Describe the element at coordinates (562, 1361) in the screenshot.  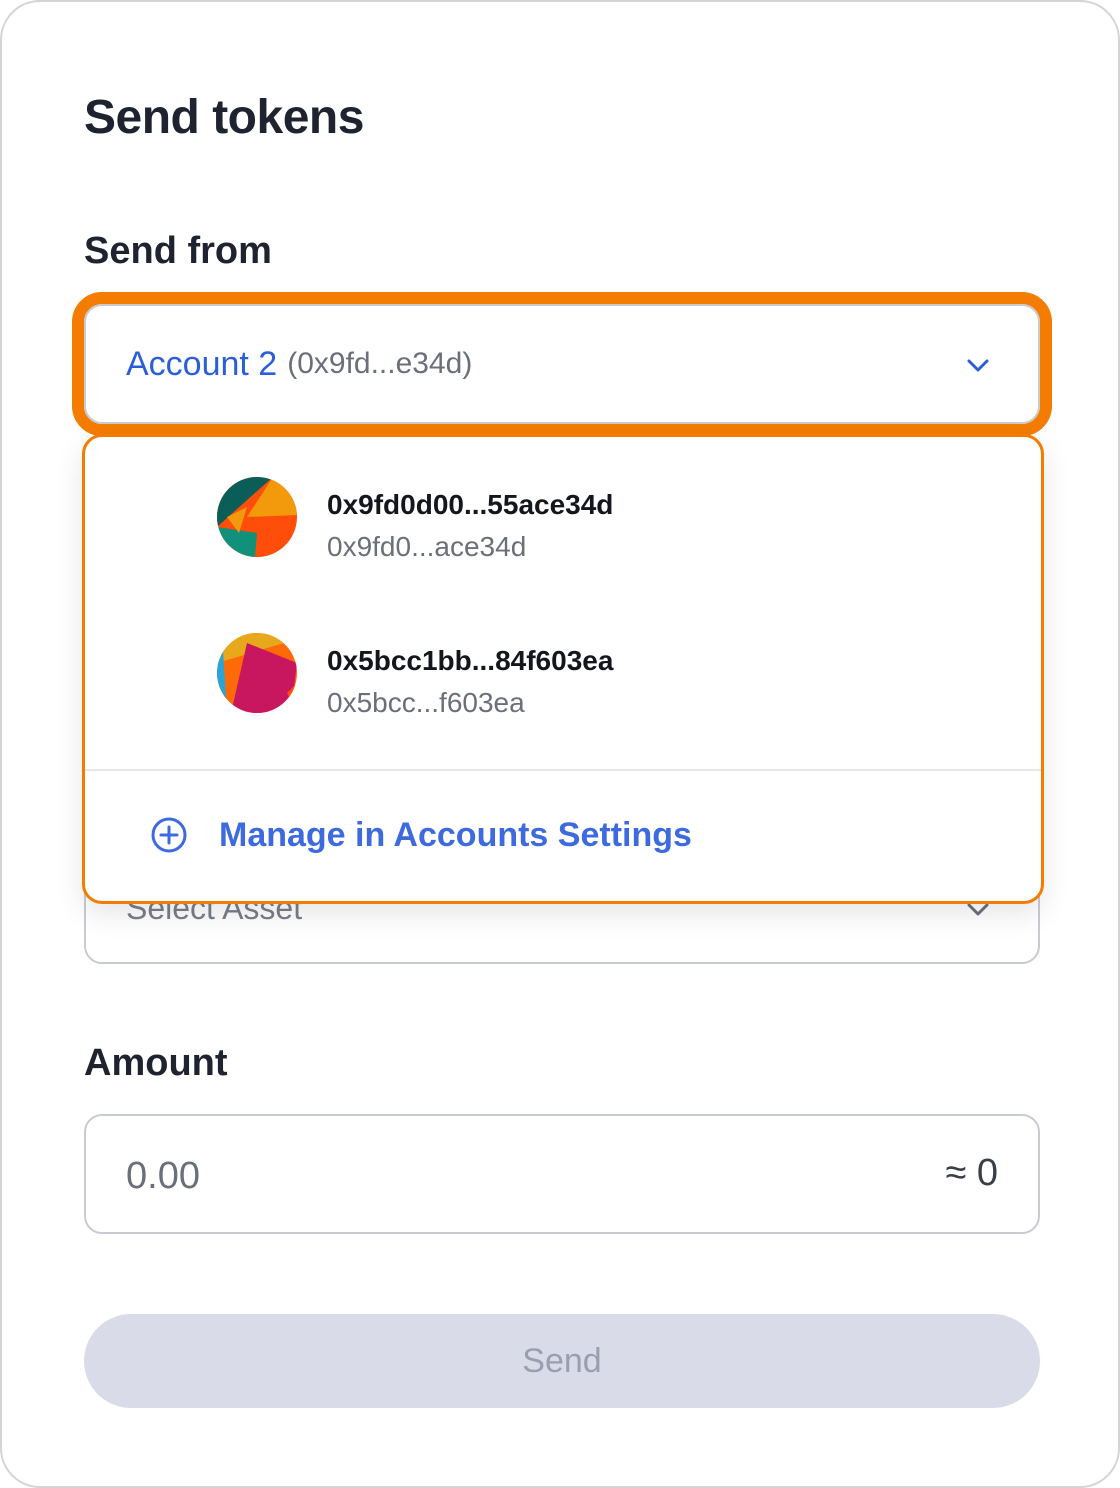
I see `send-button: Send` at that location.